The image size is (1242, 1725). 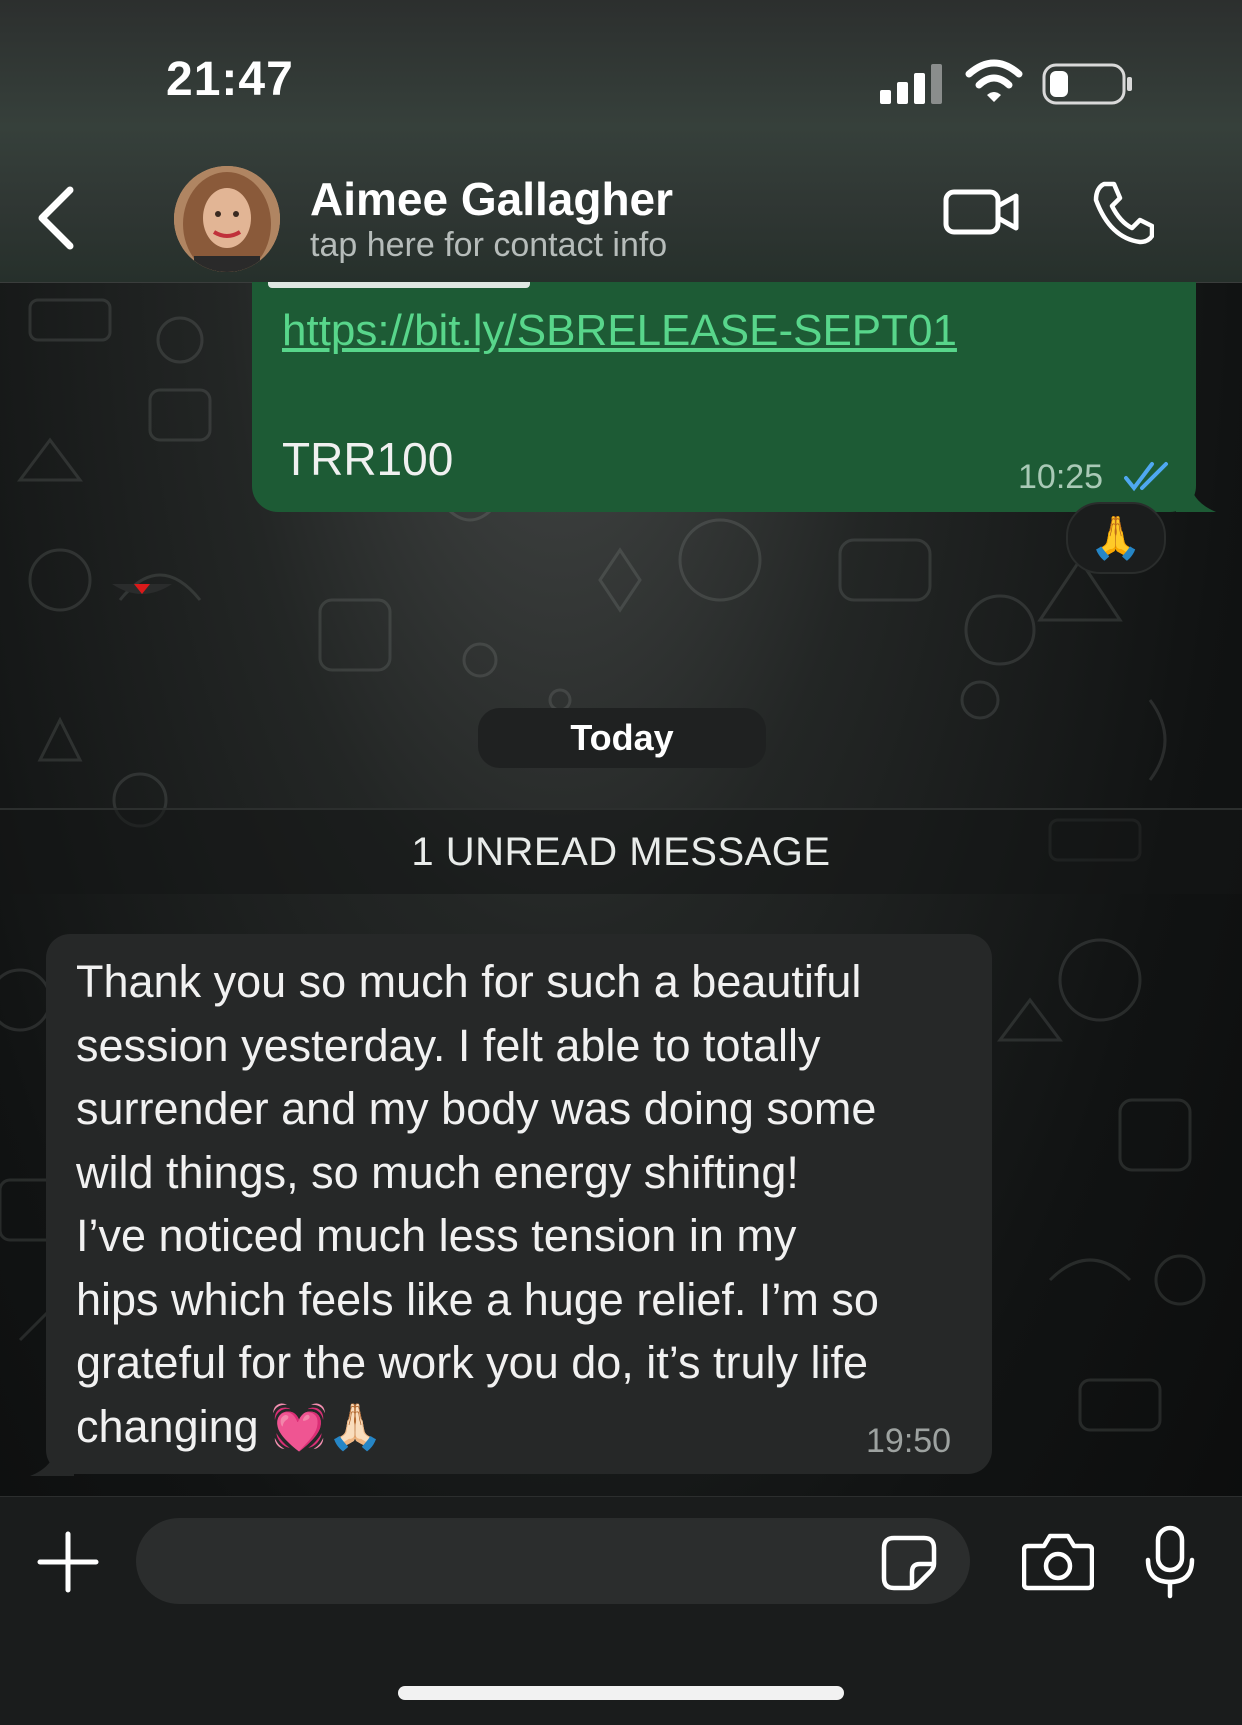 What do you see at coordinates (1087, 84) in the screenshot?
I see `battery-icon` at bounding box center [1087, 84].